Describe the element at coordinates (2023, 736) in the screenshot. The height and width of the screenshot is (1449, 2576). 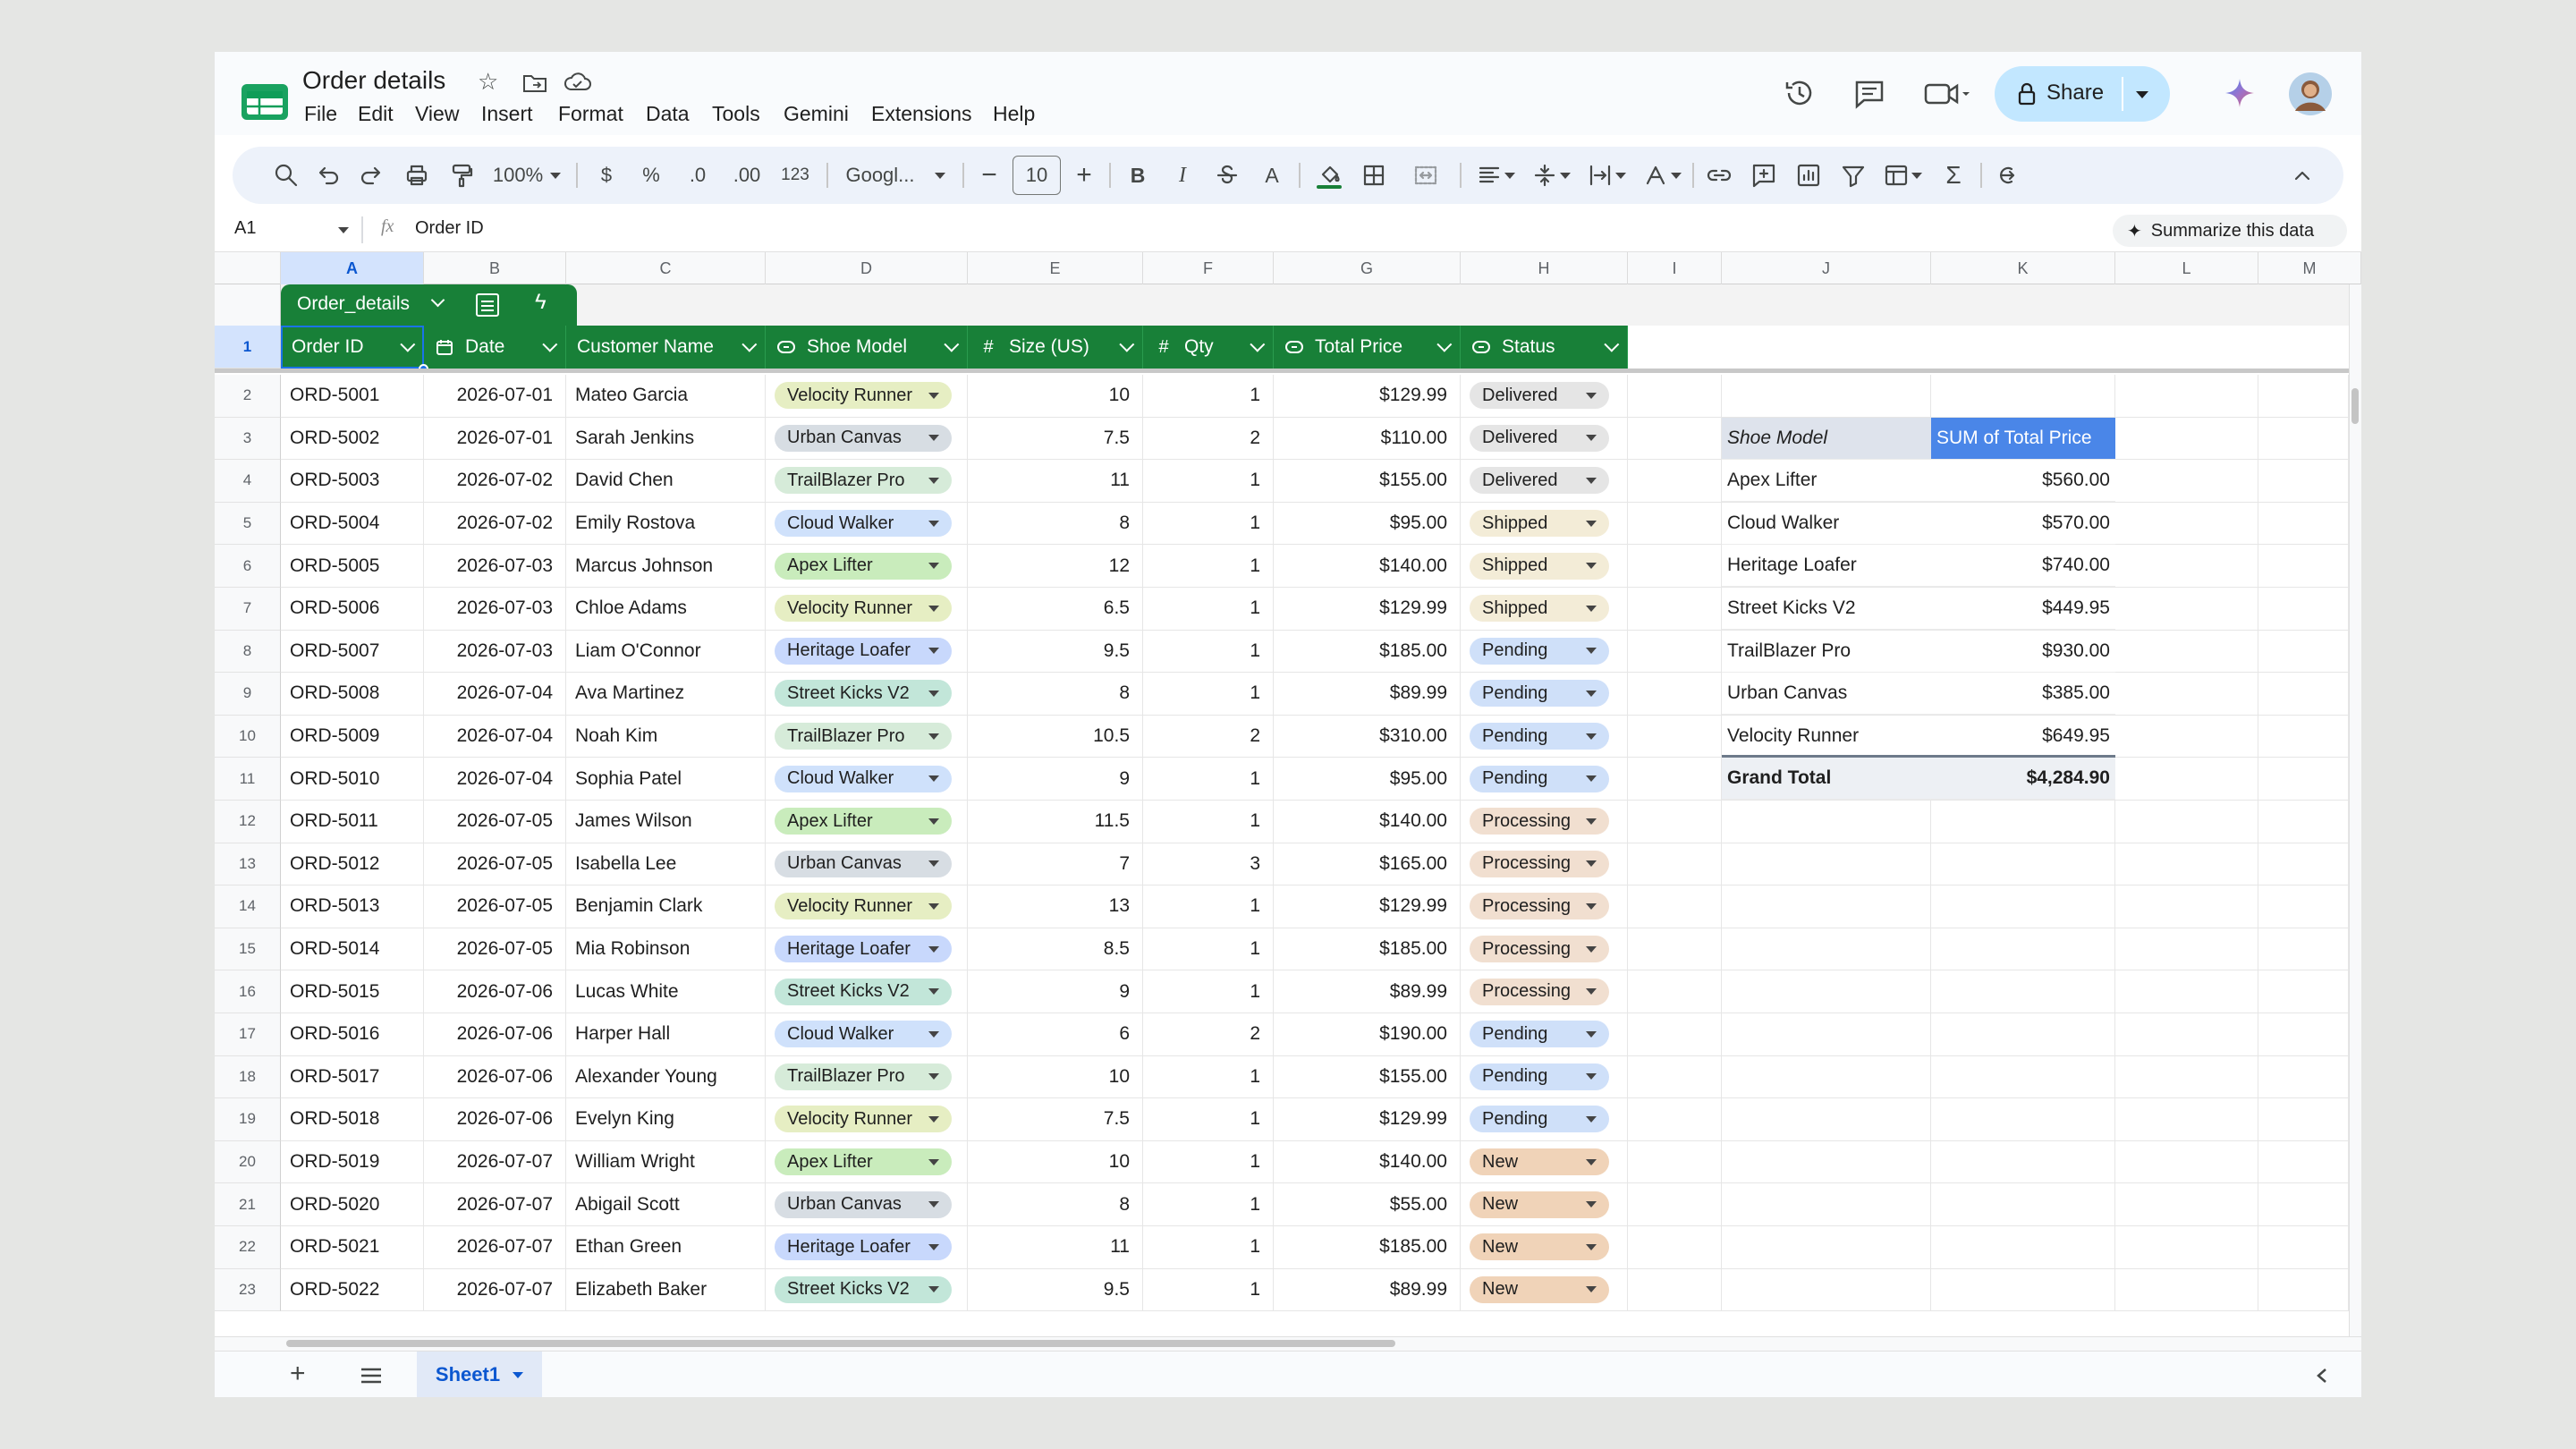
I see `pivot-row-value: $649.95` at that location.